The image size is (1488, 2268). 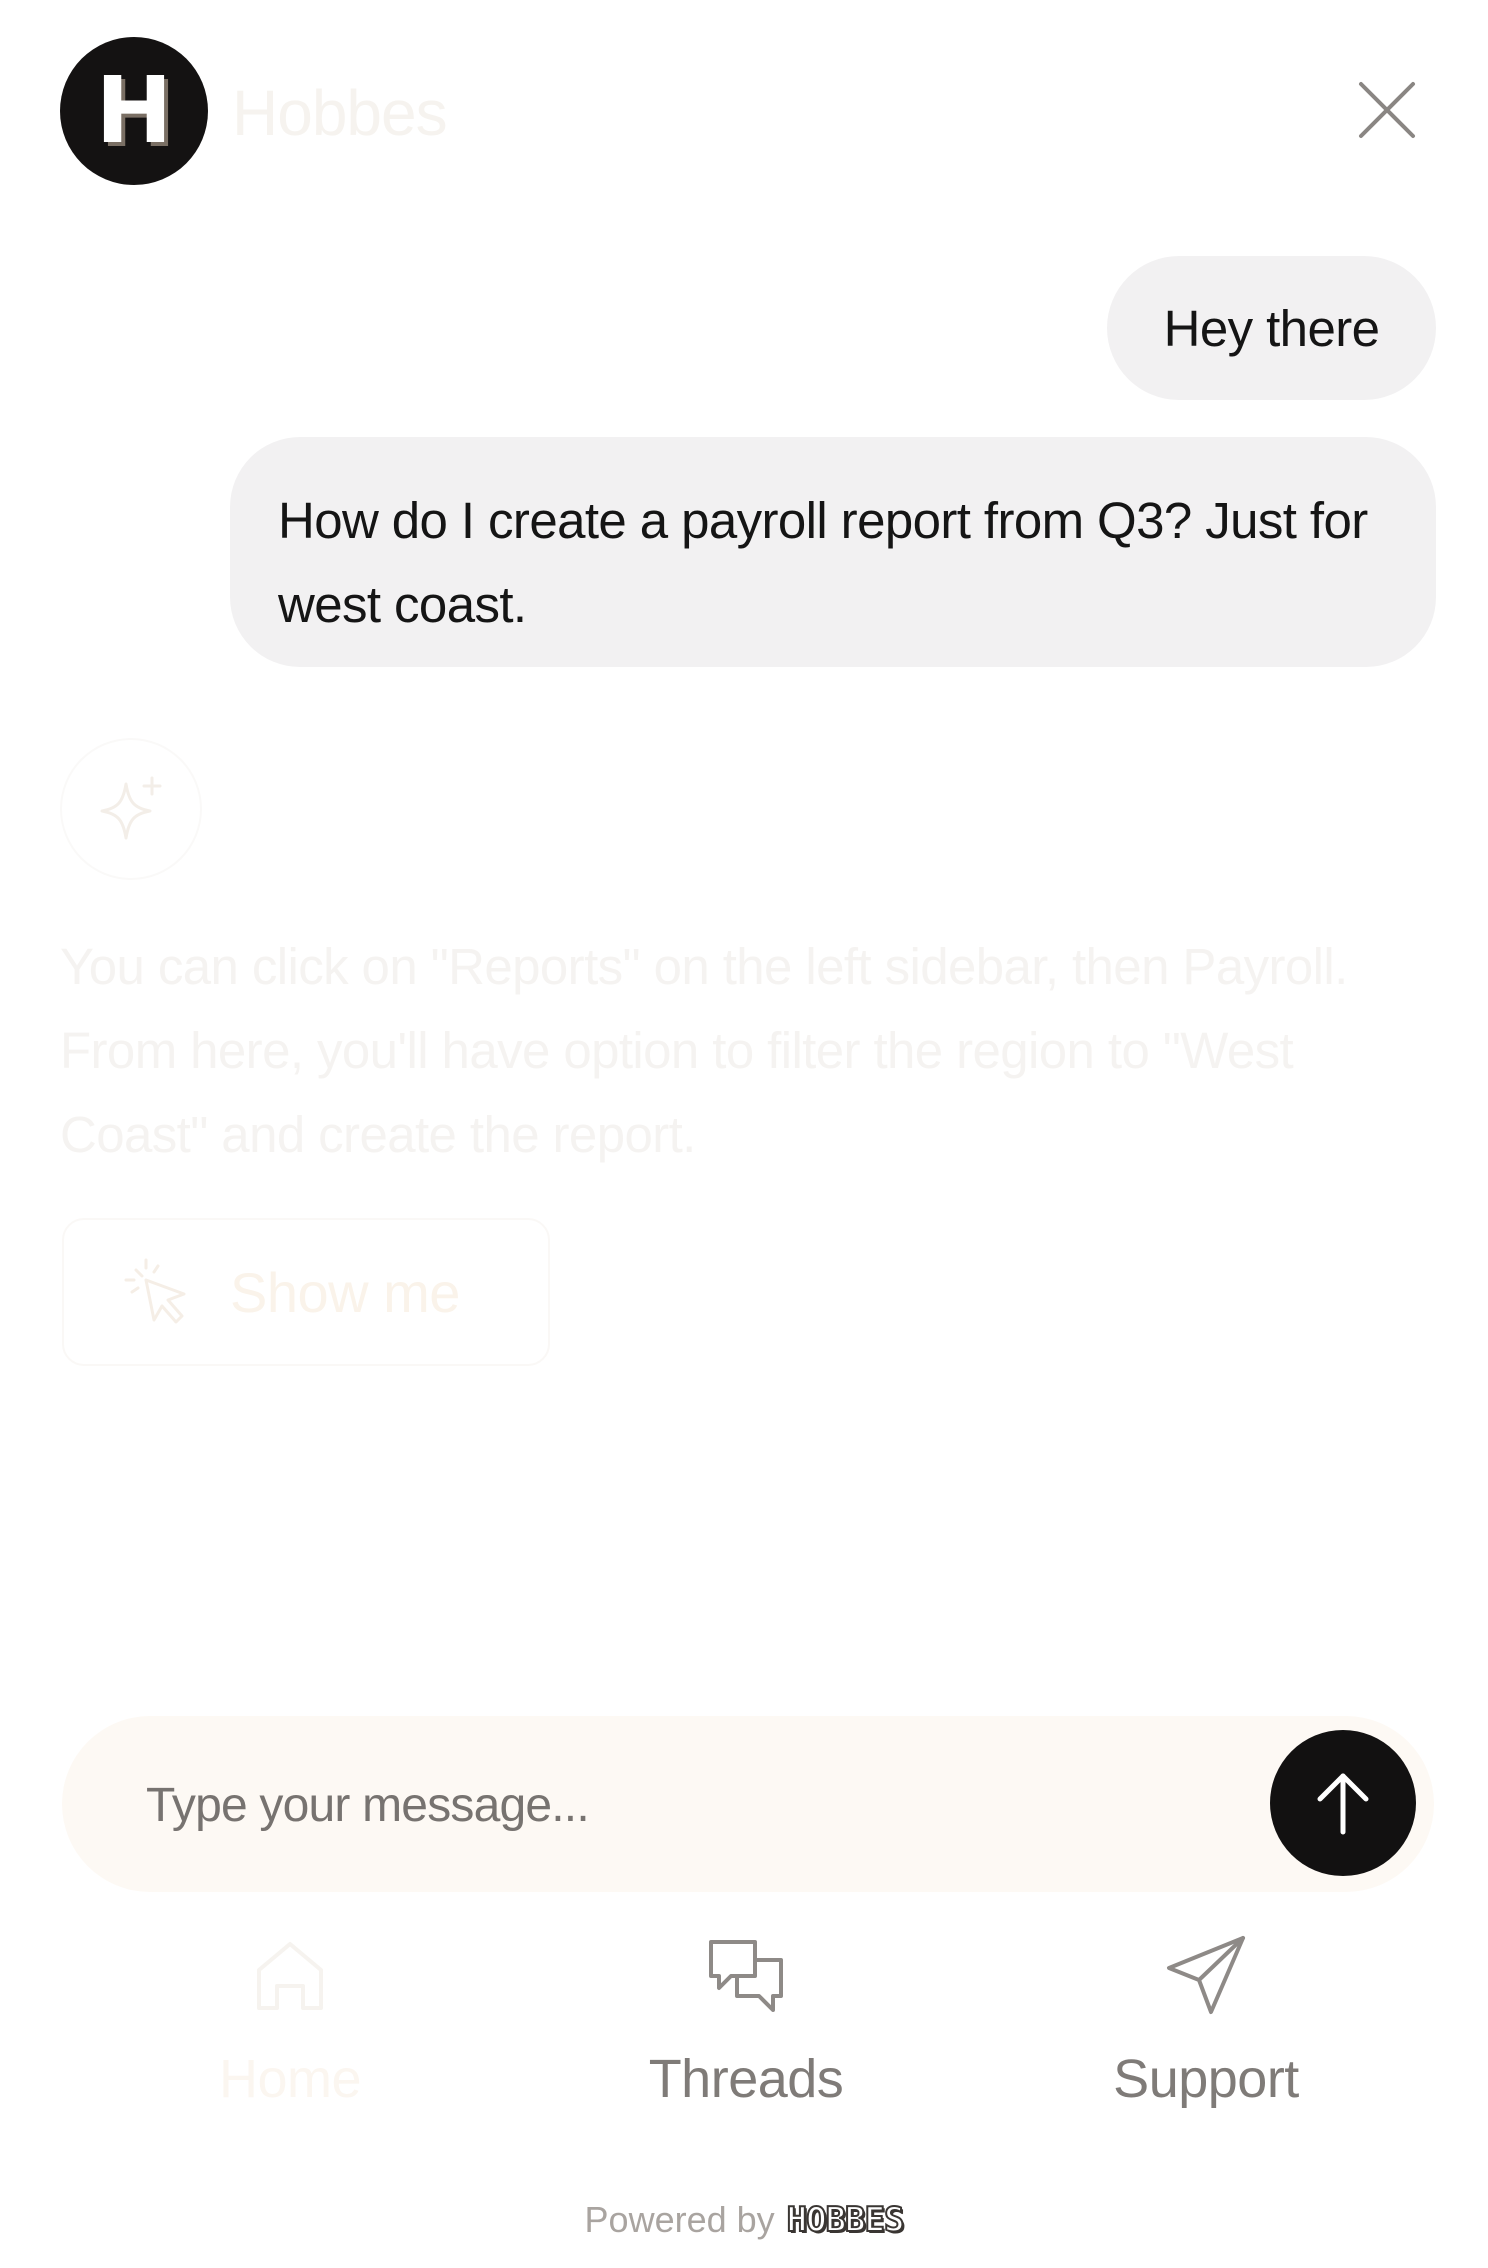 What do you see at coordinates (340, 113) in the screenshot?
I see `brand-name: Hobbes` at bounding box center [340, 113].